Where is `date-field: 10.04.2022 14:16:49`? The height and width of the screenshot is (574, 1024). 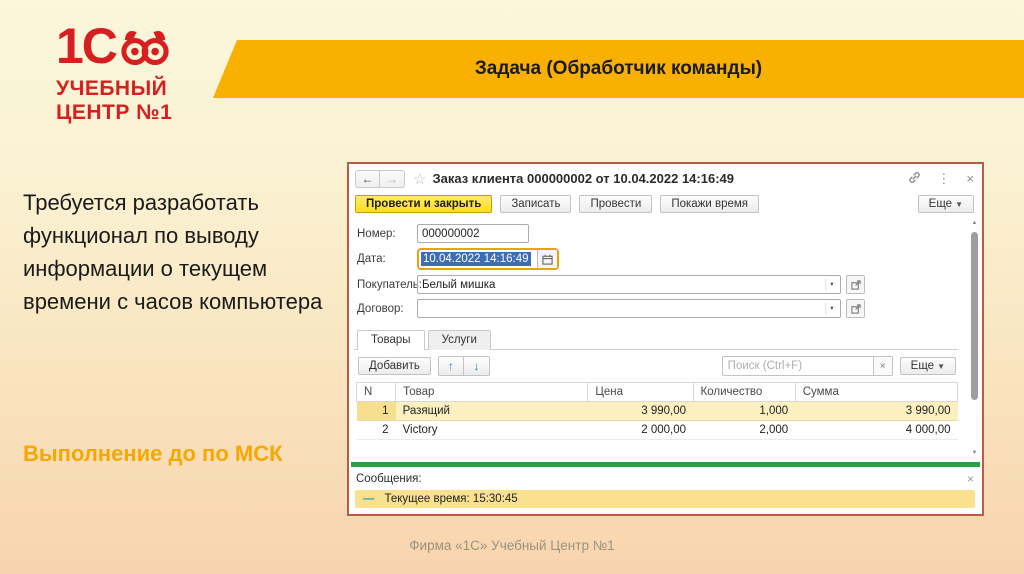 date-field: 10.04.2022 14:16:49 is located at coordinates (488, 259).